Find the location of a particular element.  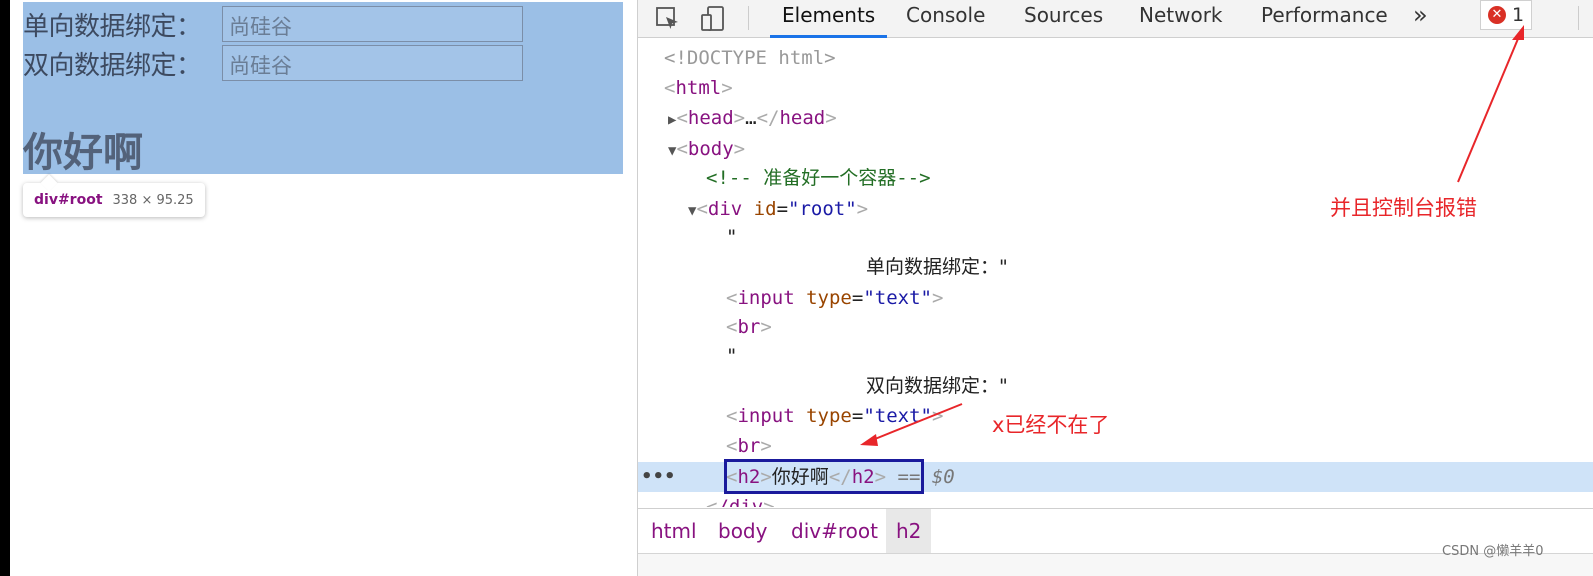

error-count-badge: ✕ 1 is located at coordinates (1506, 15).